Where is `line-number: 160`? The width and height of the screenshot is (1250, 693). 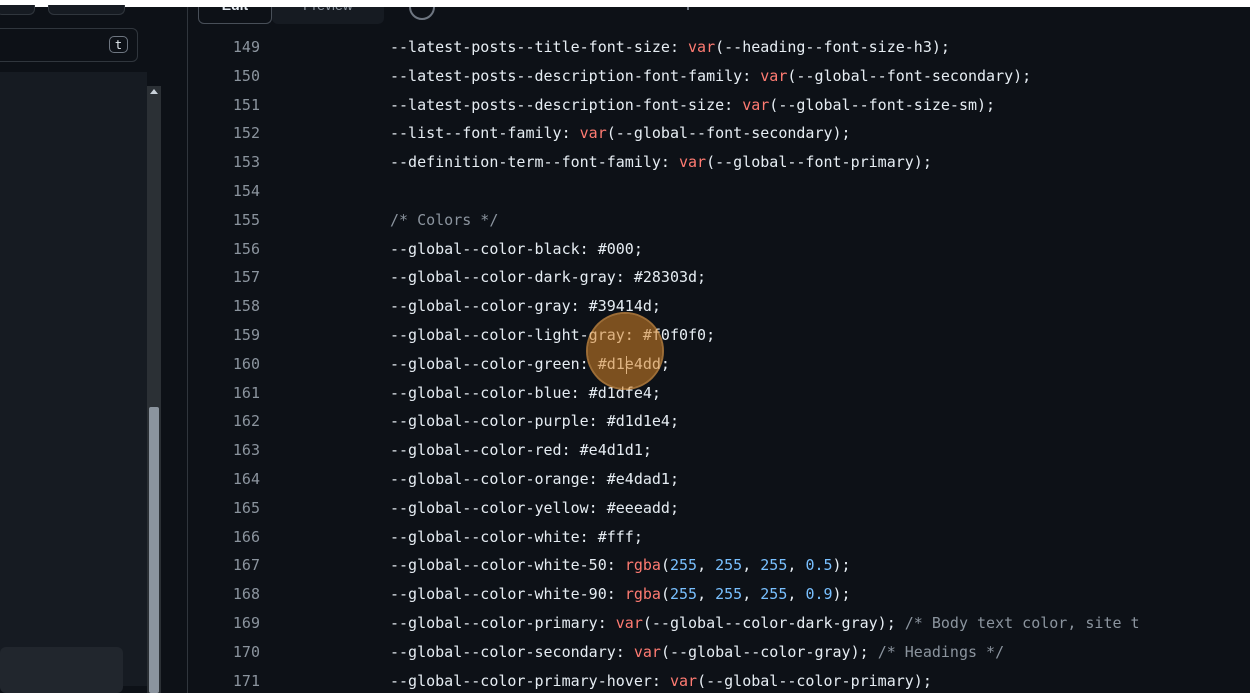 line-number: 160 is located at coordinates (246, 363).